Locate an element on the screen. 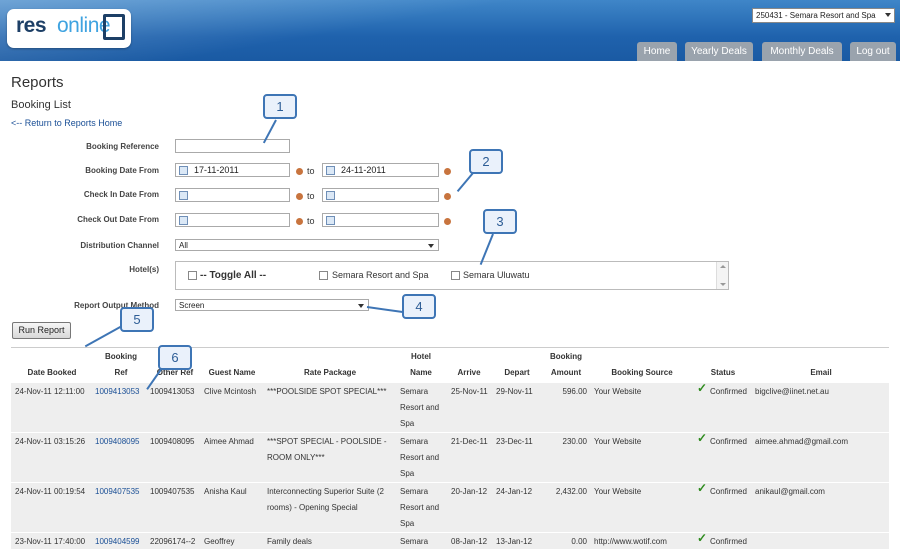  col-email: Email is located at coordinates (821, 373).